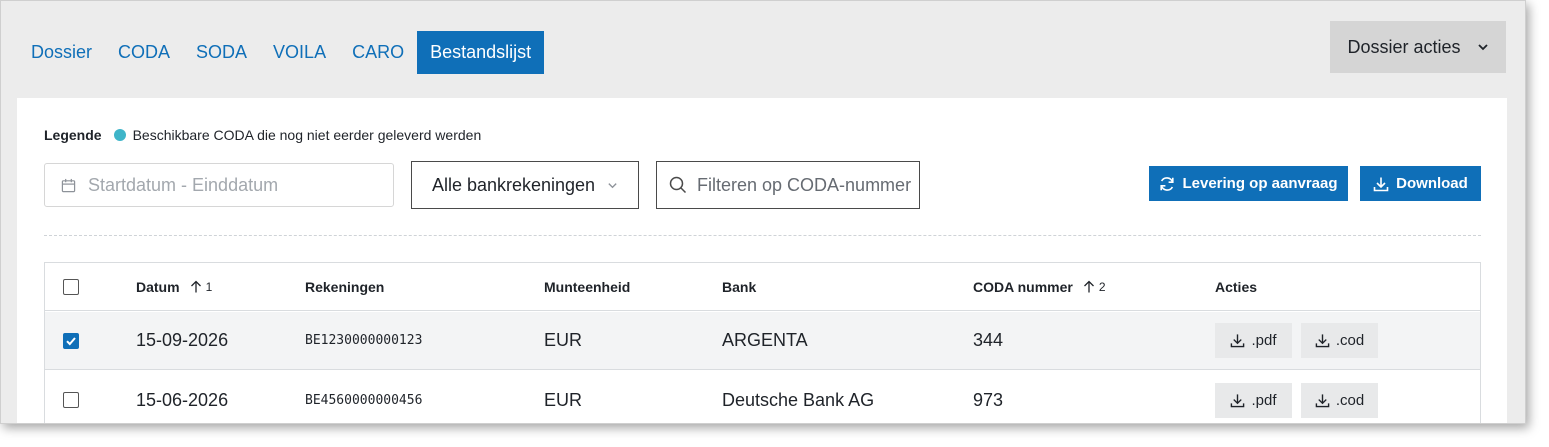 The height and width of the screenshot is (447, 1549). Describe the element at coordinates (364, 340) in the screenshot. I see `cell-rekening: BE1230000000123` at that location.